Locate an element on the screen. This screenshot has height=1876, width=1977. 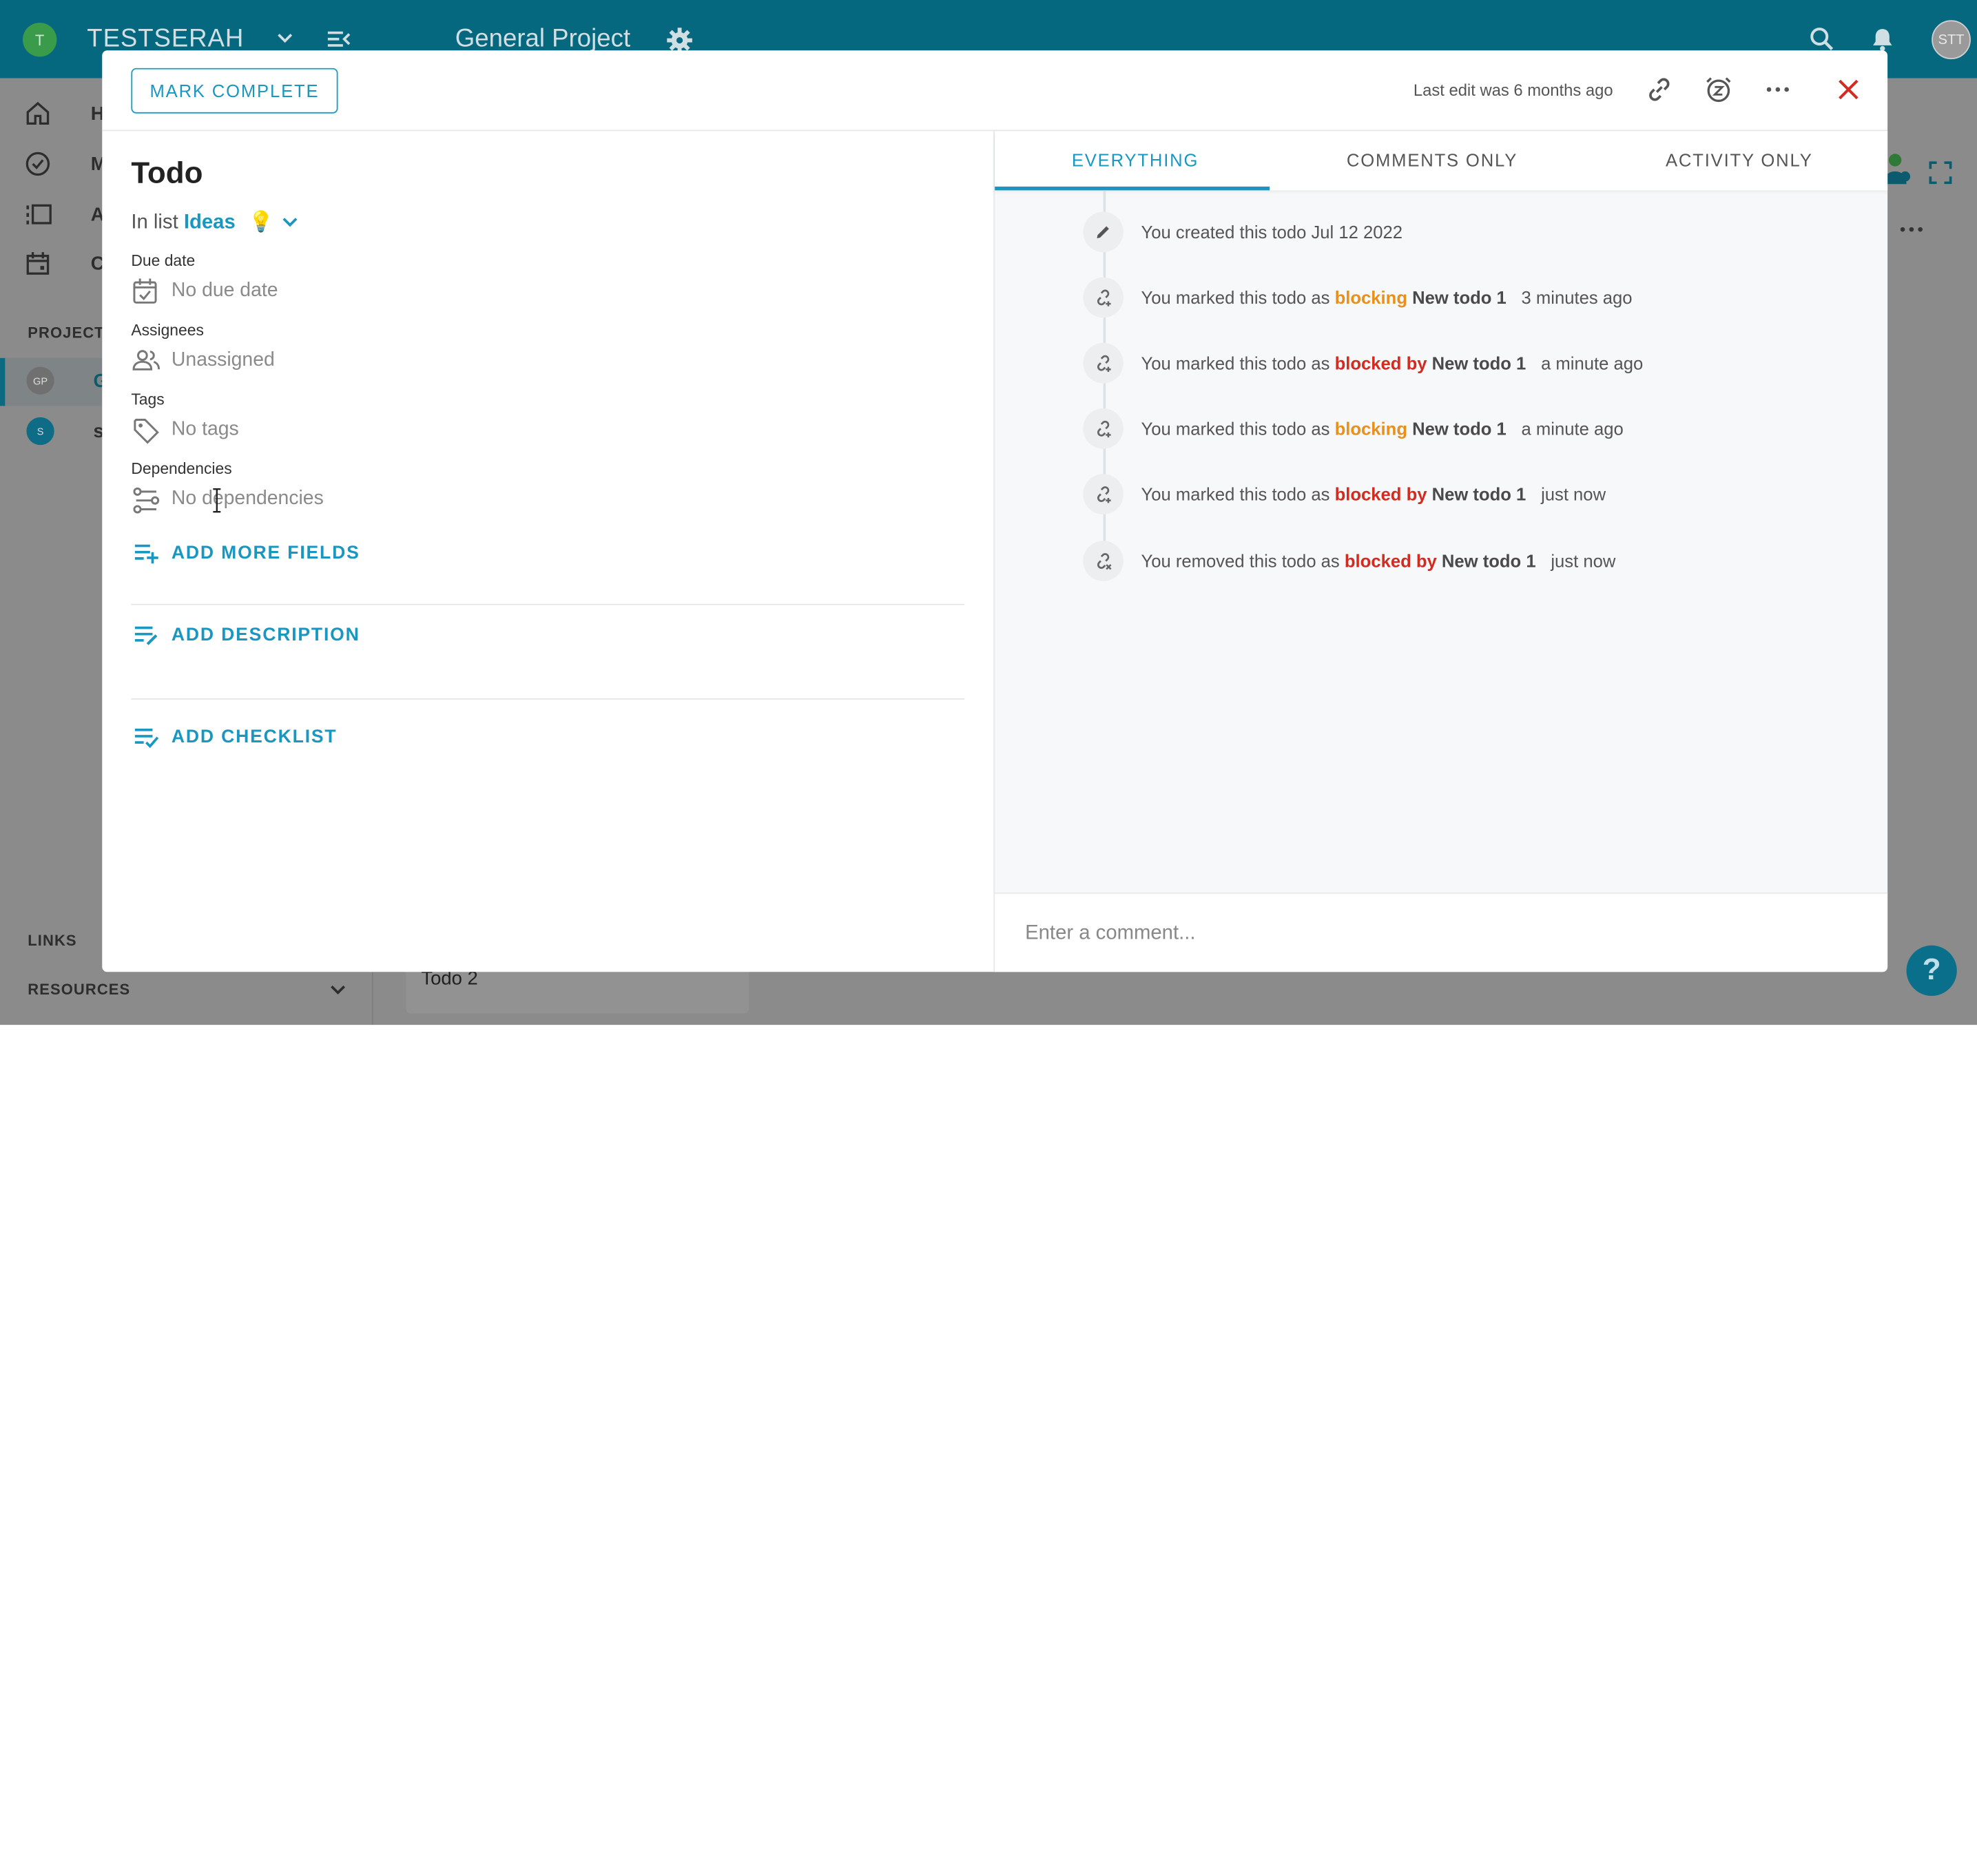
activity-tabs: EVERYTHING COMMENTS ONLY ACTIVITY ONLY is located at coordinates (1441, 161).